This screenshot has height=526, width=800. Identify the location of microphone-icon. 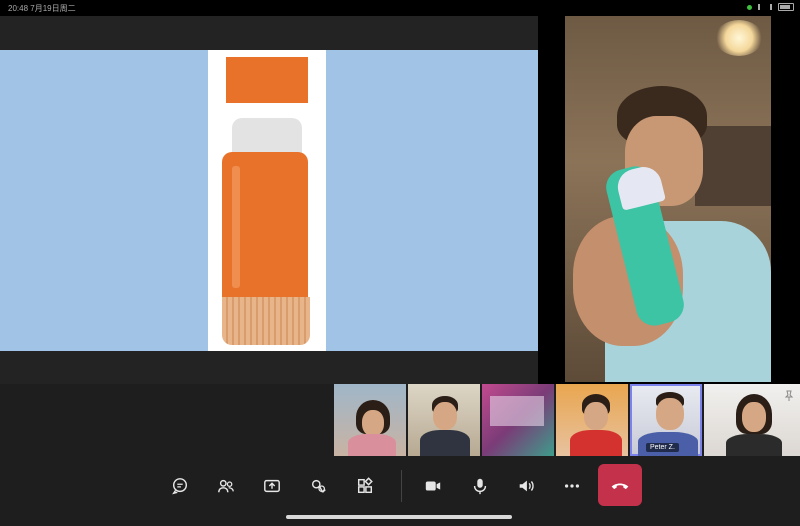
(480, 486).